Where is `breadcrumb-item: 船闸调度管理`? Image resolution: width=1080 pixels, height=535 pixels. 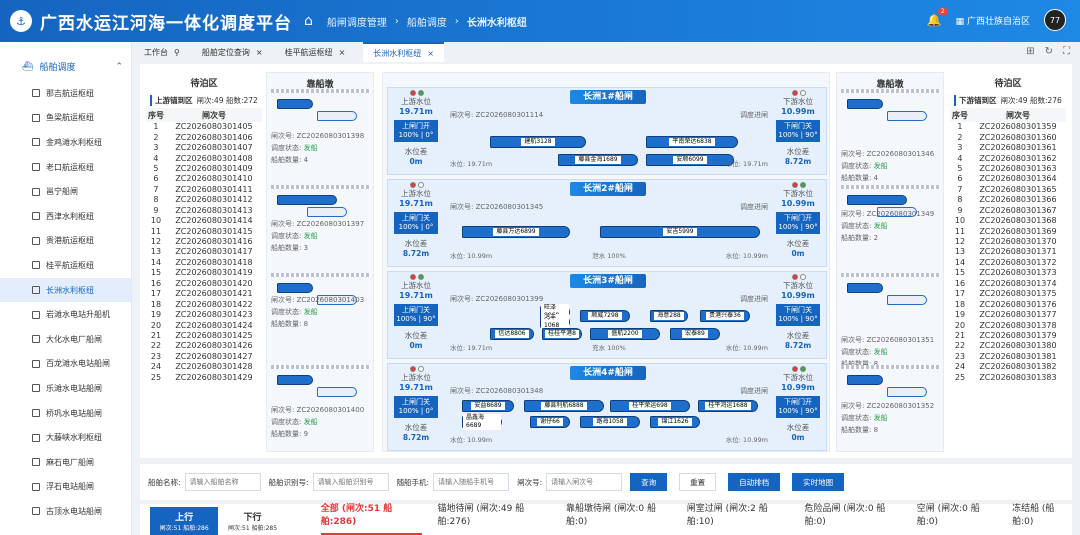 breadcrumb-item: 船闸调度管理 is located at coordinates (357, 21).